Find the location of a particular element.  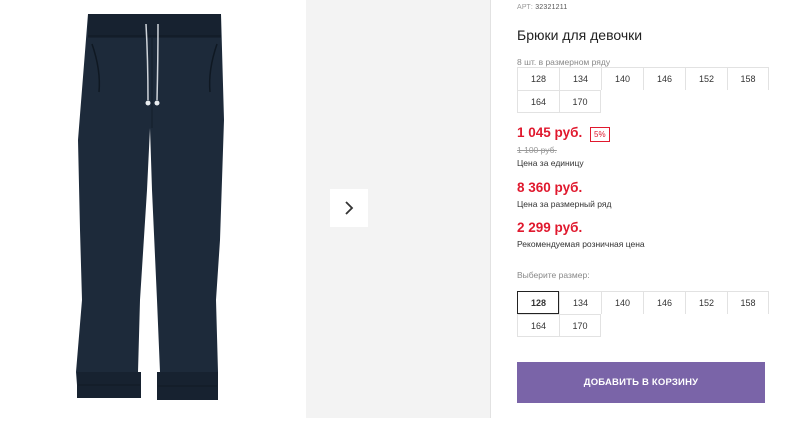

row-price: 8 360 руб. is located at coordinates (550, 187).